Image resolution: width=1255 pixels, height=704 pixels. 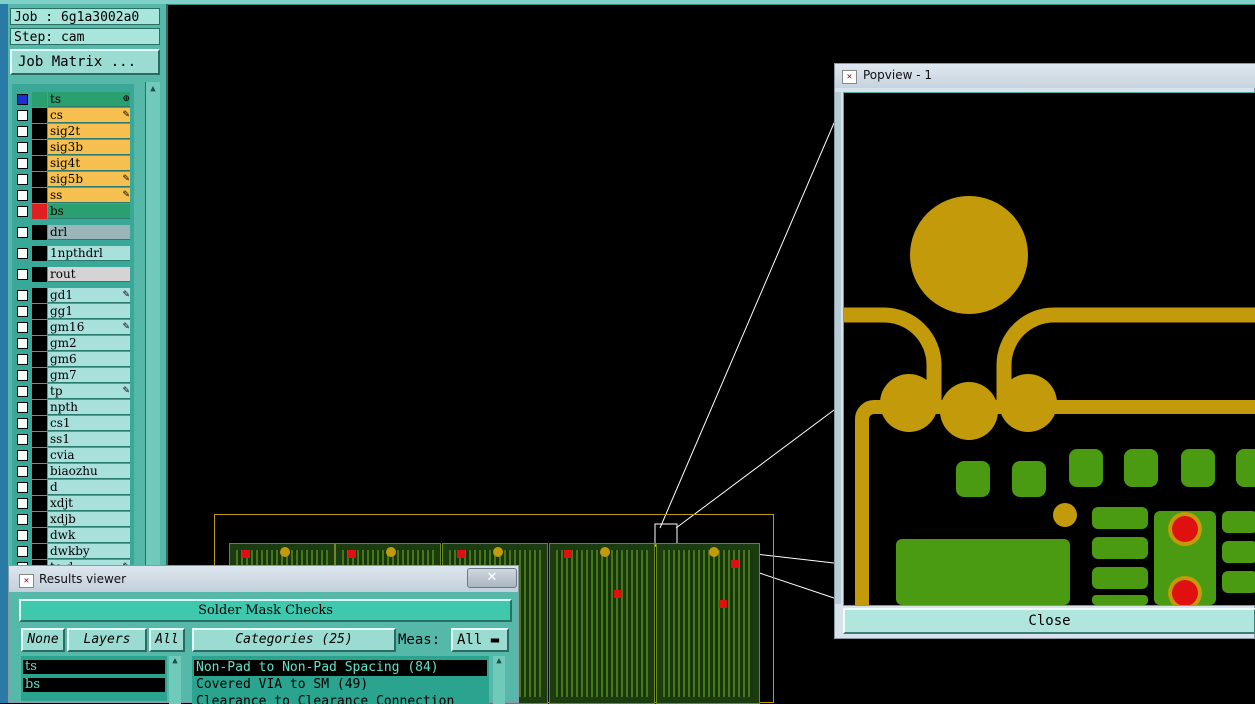 What do you see at coordinates (263, 579) in the screenshot?
I see `results-titlebar: ✕ Results viewer ✕` at bounding box center [263, 579].